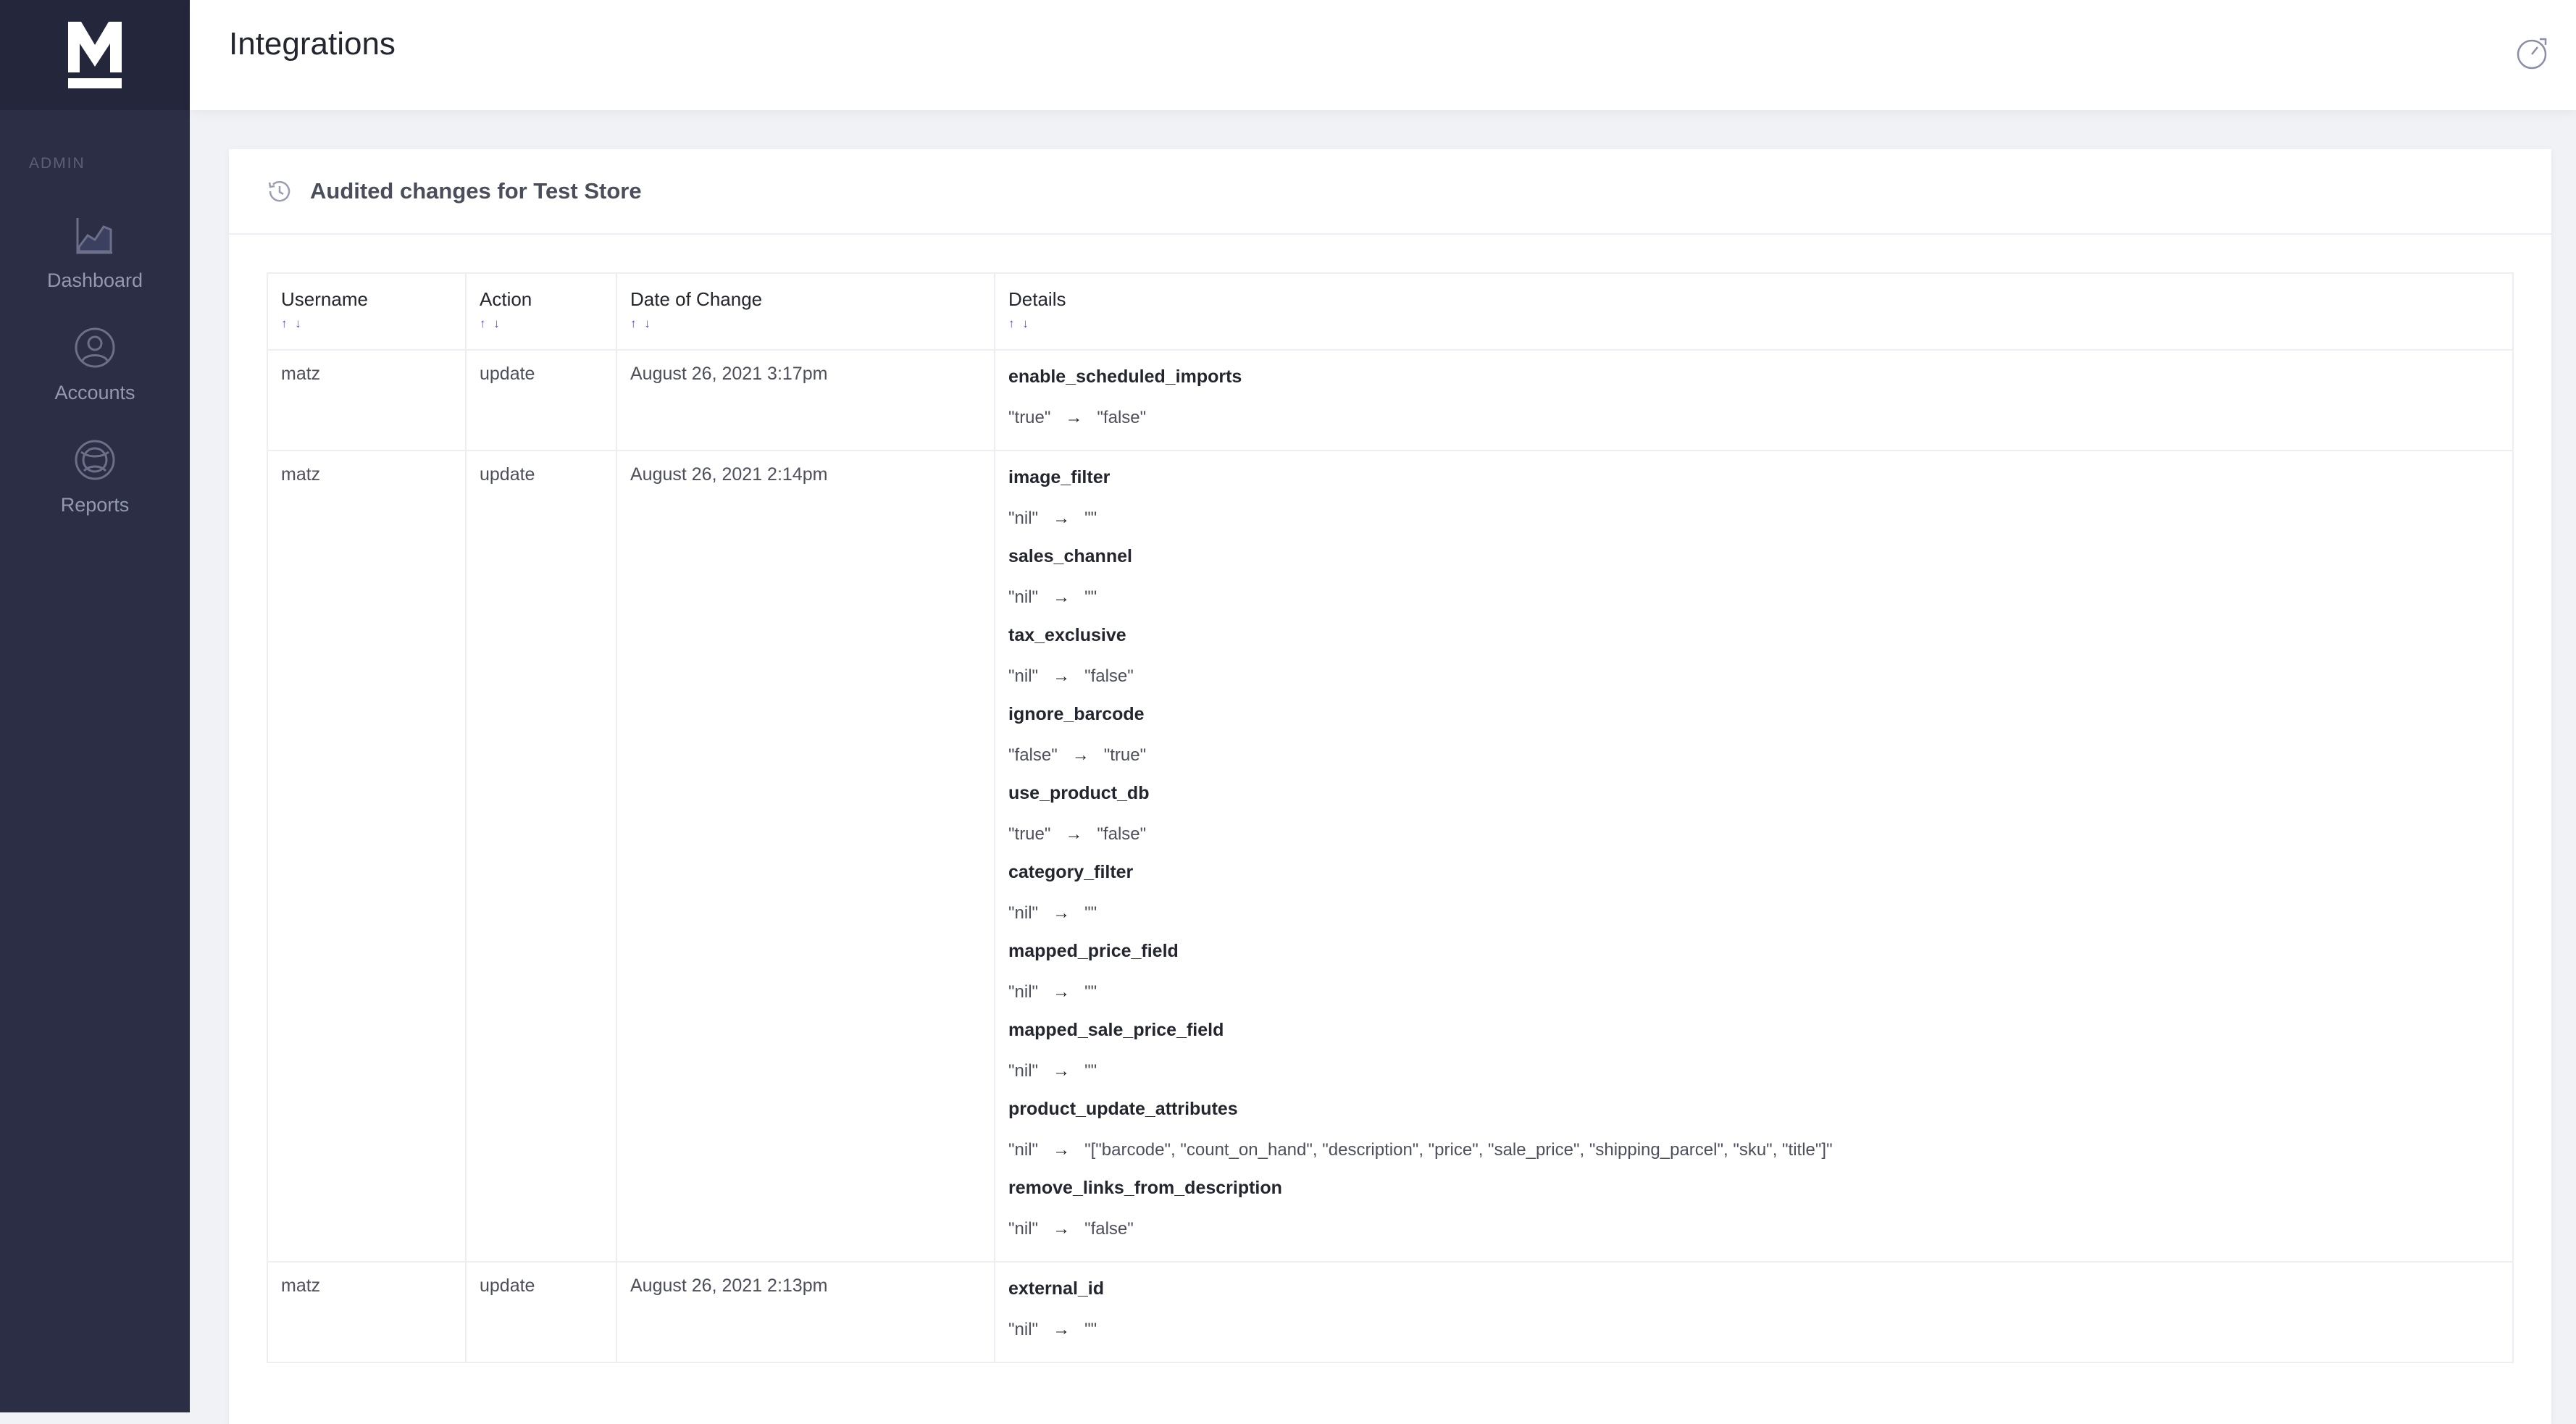  What do you see at coordinates (1753, 813) in the screenshot?
I see `change-entry: use_product_db "true" → "false"` at bounding box center [1753, 813].